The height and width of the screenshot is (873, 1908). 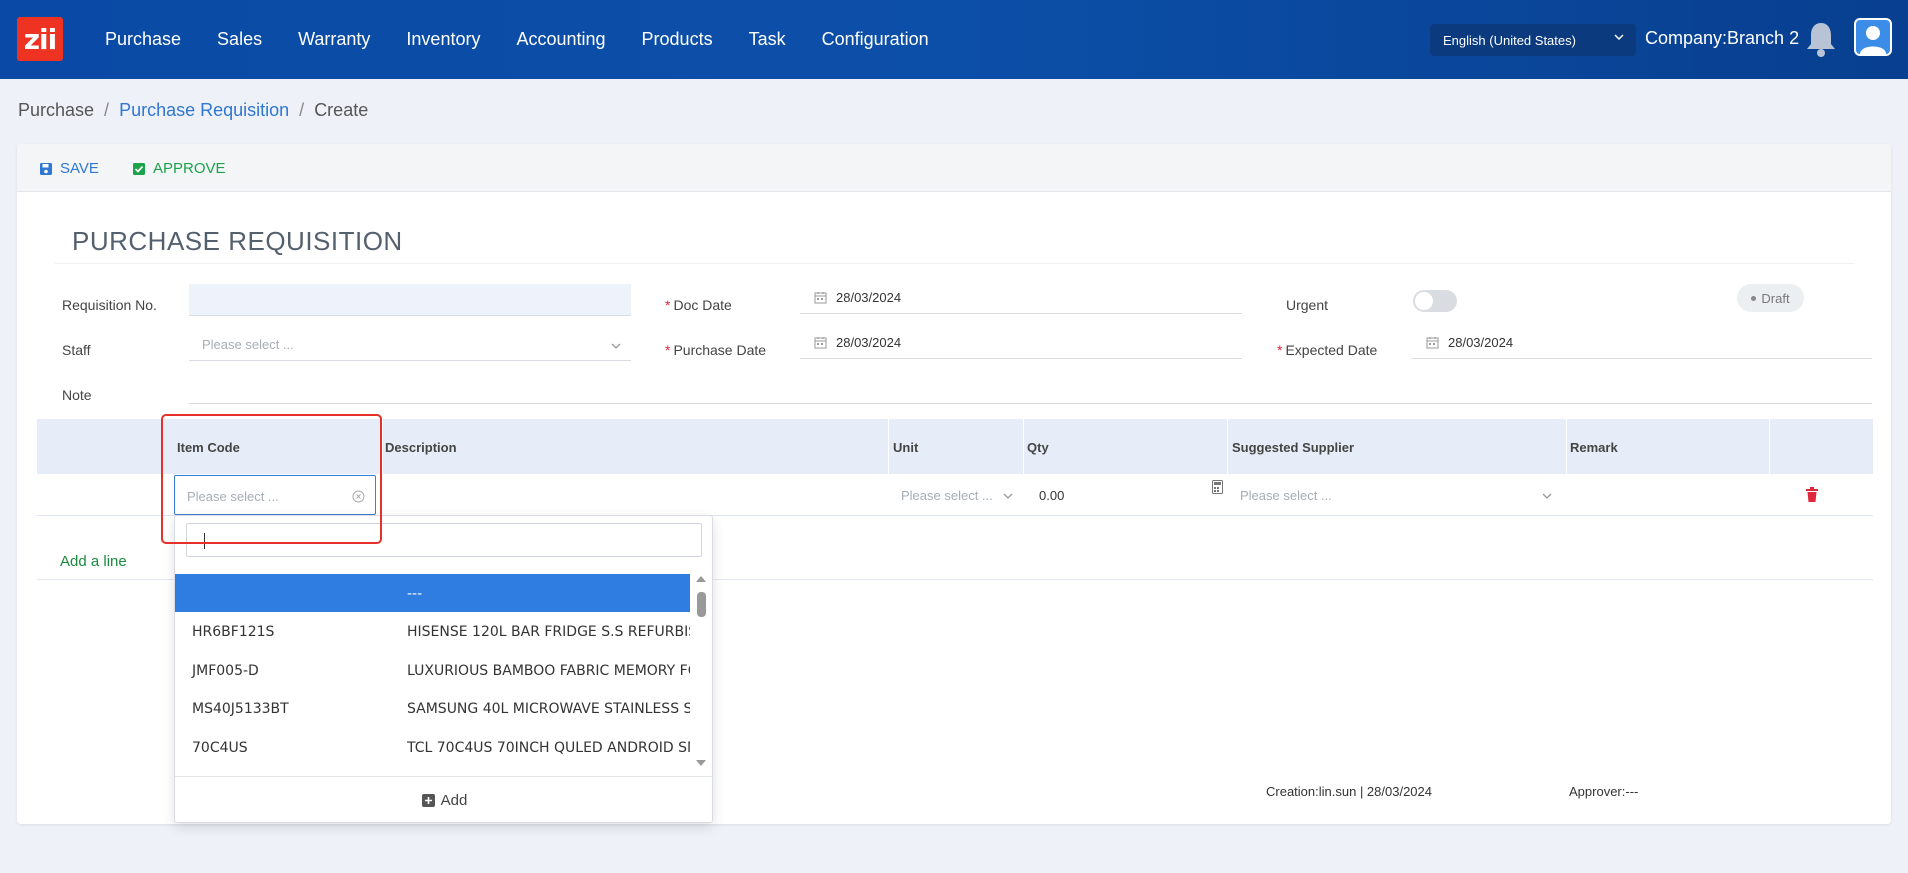 What do you see at coordinates (93, 561) in the screenshot?
I see `add-line-link: Add a line` at bounding box center [93, 561].